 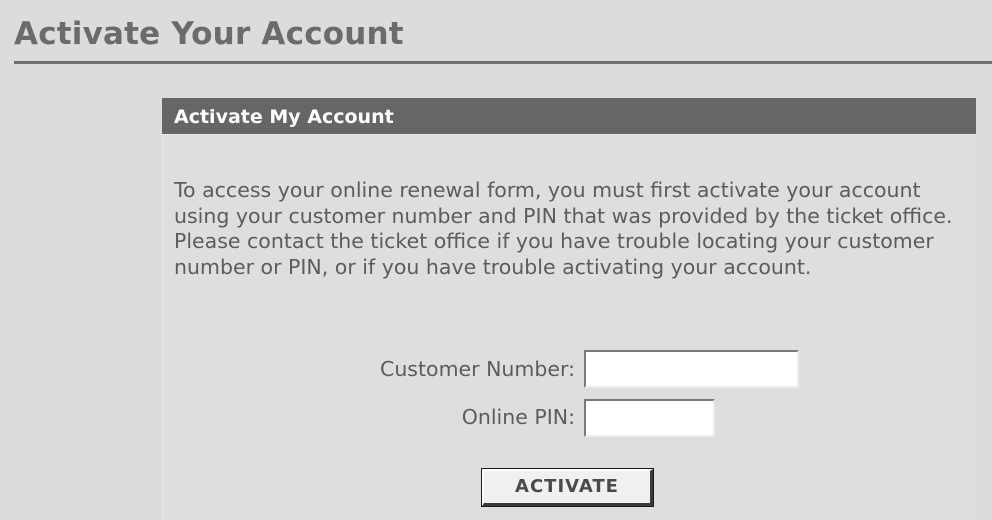 I want to click on panel-header: Activate My Account, so click(x=569, y=116).